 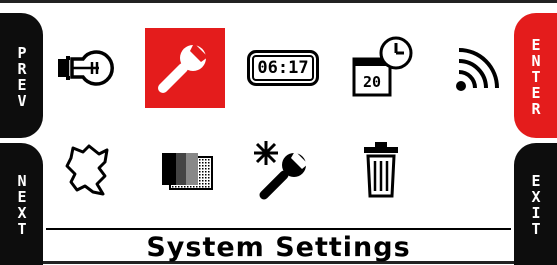 I want to click on wrench-icon, so click(x=183, y=68).